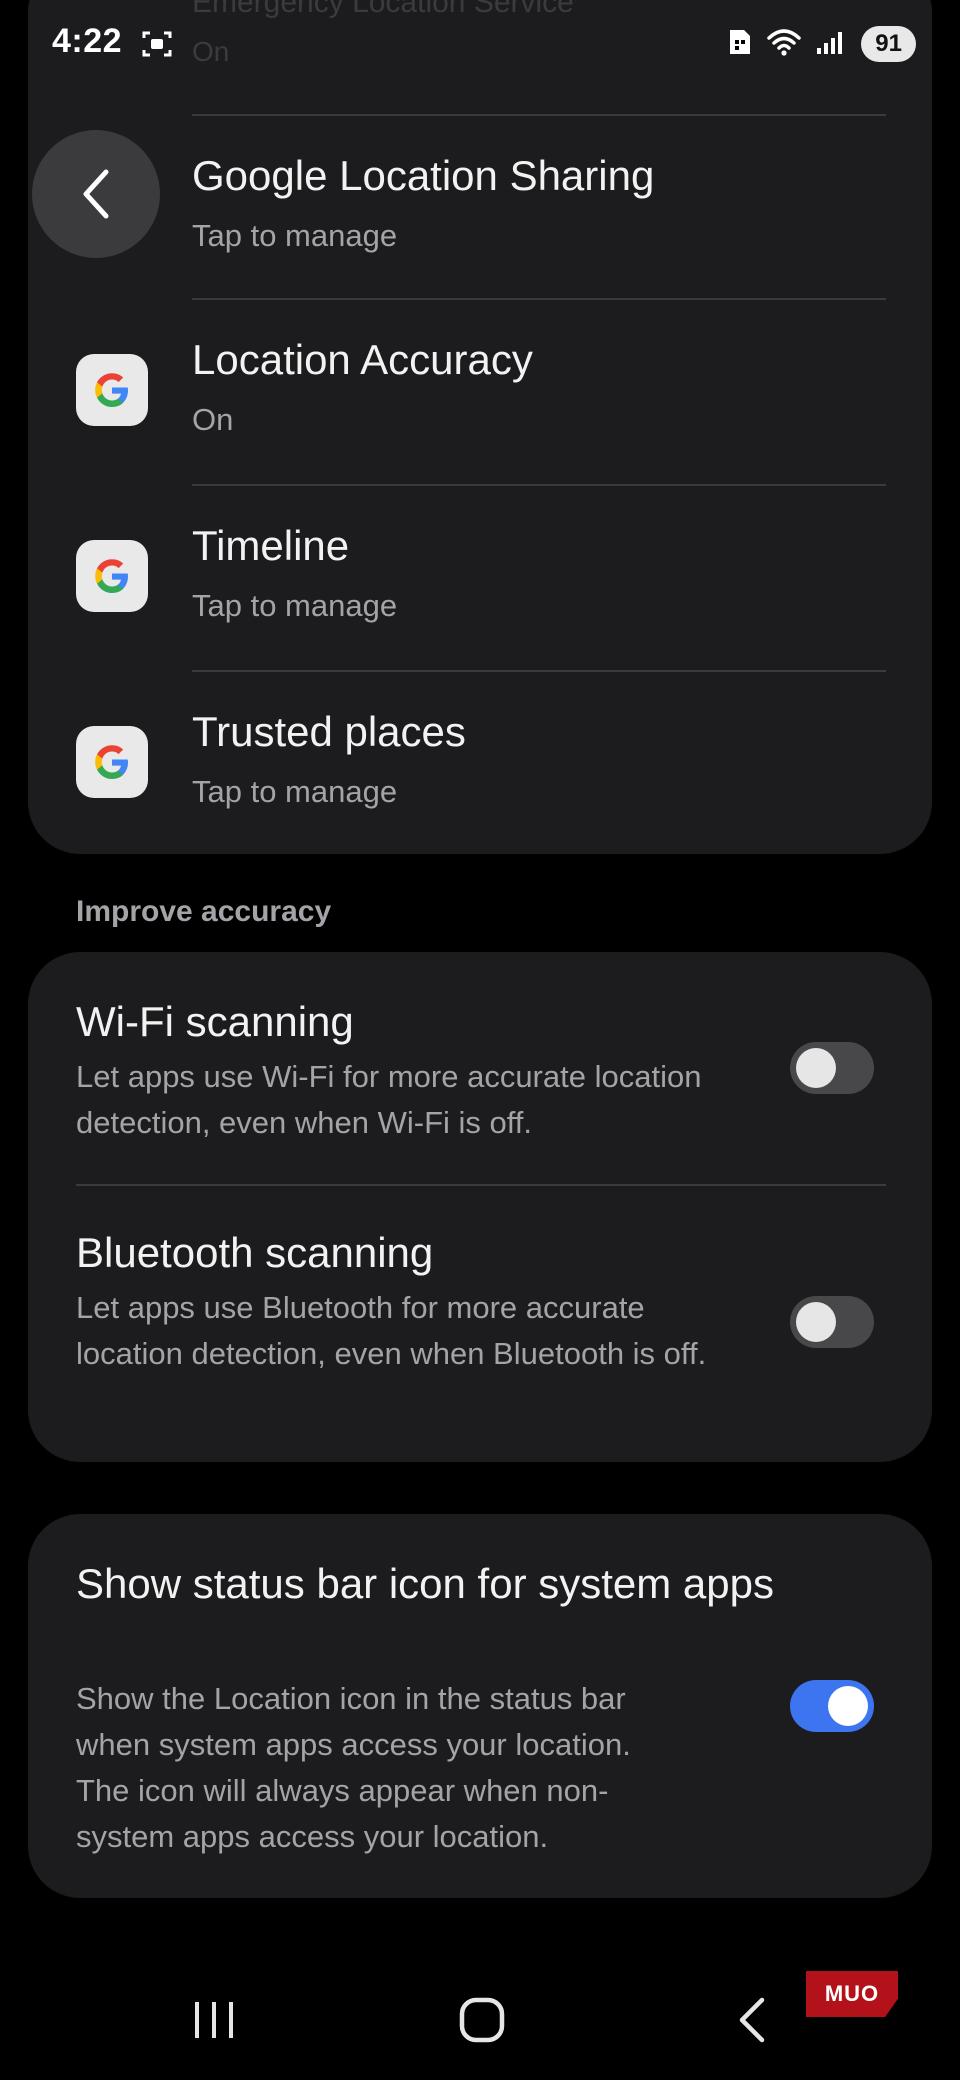  I want to click on divider, so click(481, 1185).